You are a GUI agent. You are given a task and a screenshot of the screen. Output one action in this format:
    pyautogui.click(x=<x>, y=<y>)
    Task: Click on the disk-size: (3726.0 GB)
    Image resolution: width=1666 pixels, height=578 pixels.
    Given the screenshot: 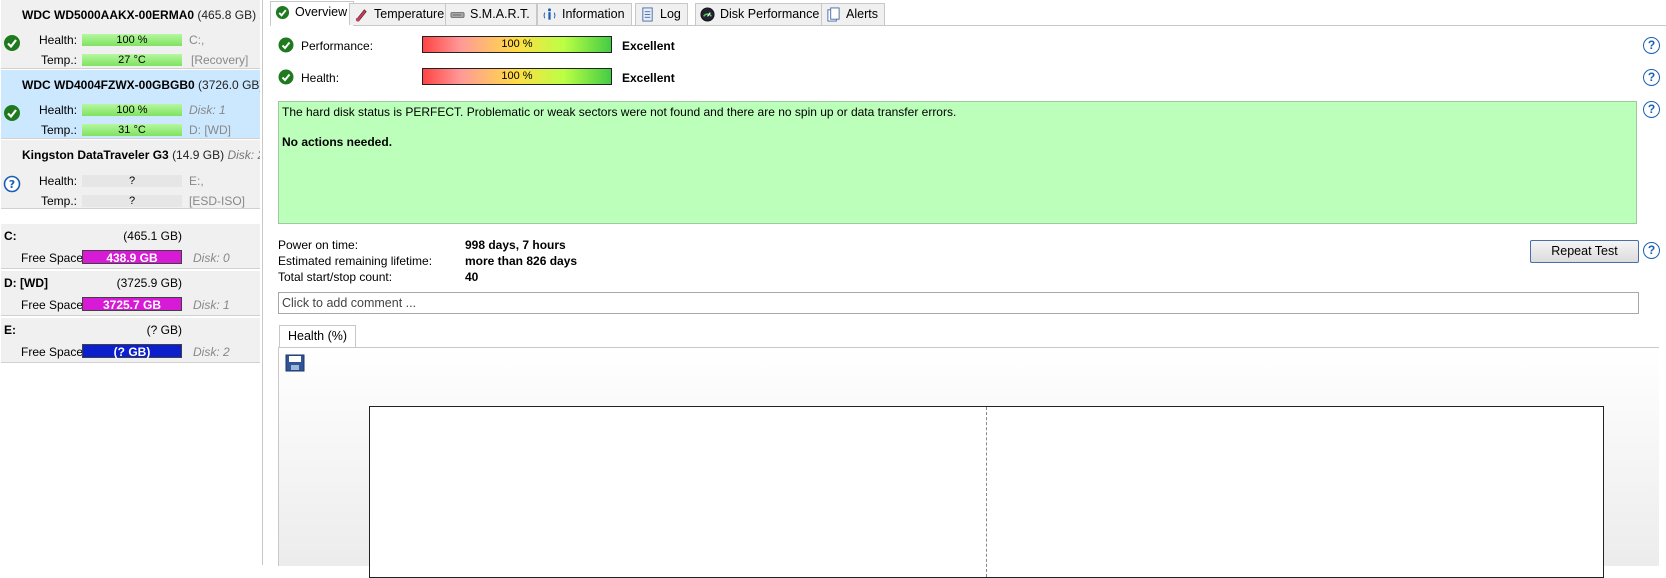 What is the action you would take?
    pyautogui.click(x=229, y=85)
    